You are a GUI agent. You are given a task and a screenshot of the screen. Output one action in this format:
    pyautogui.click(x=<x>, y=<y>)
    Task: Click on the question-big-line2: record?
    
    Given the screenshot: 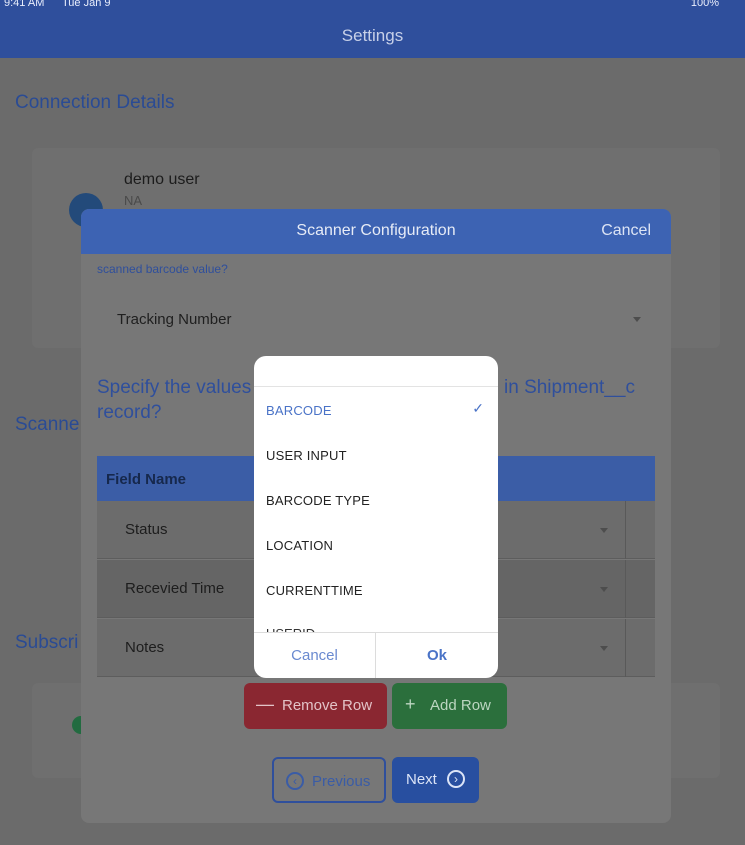 What is the action you would take?
    pyautogui.click(x=129, y=412)
    